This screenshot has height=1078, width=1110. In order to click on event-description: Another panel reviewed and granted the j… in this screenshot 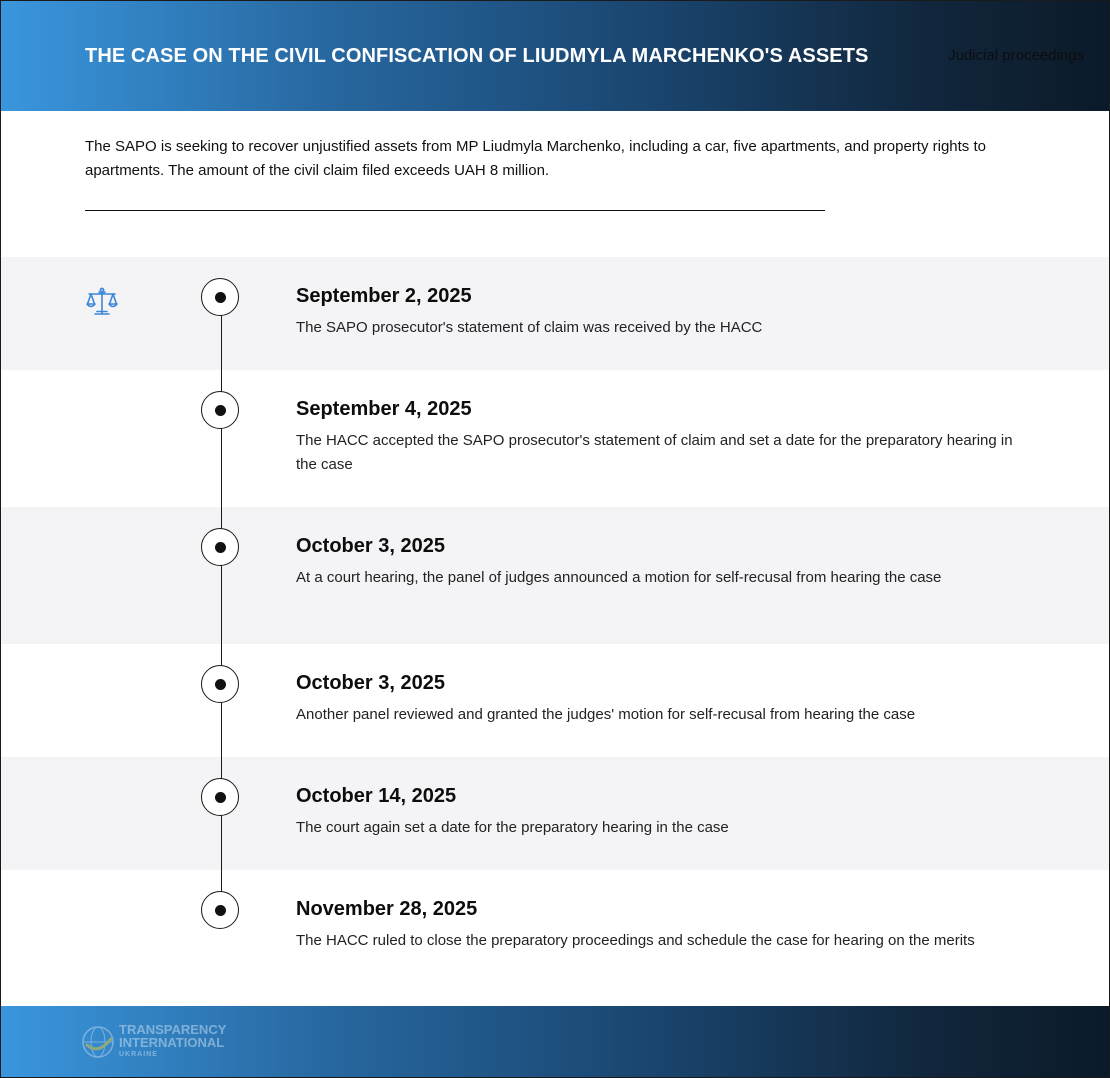, I will do `click(606, 714)`.